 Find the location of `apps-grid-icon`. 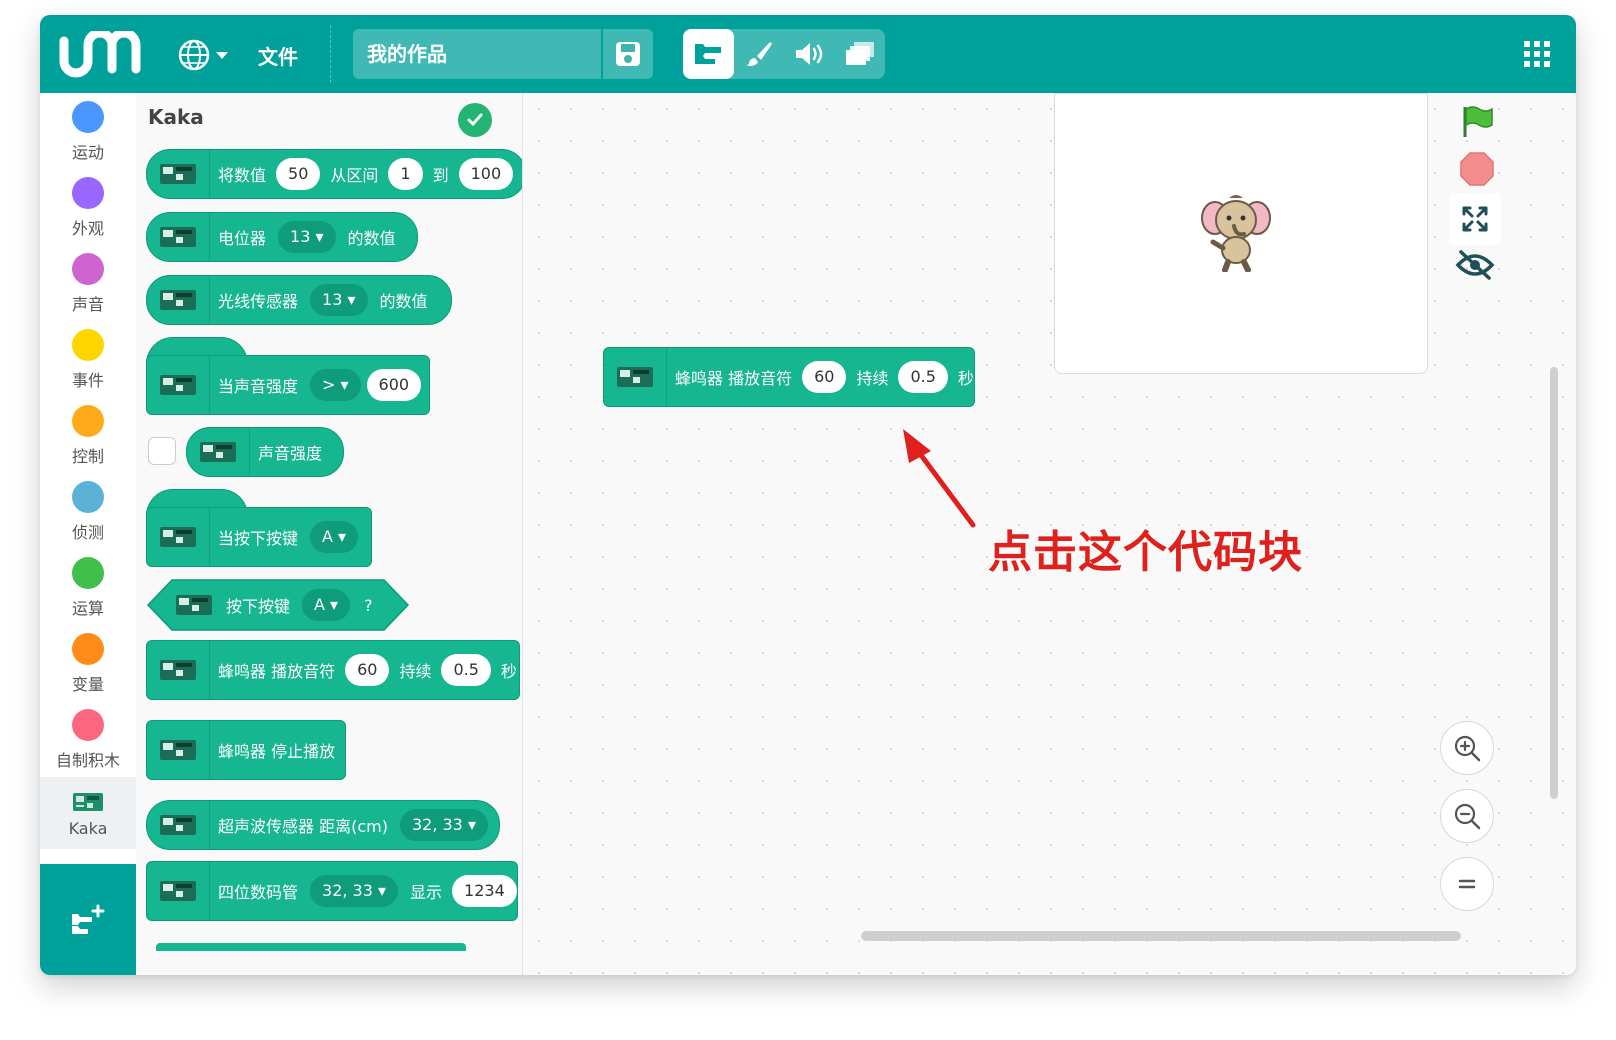

apps-grid-icon is located at coordinates (1537, 54).